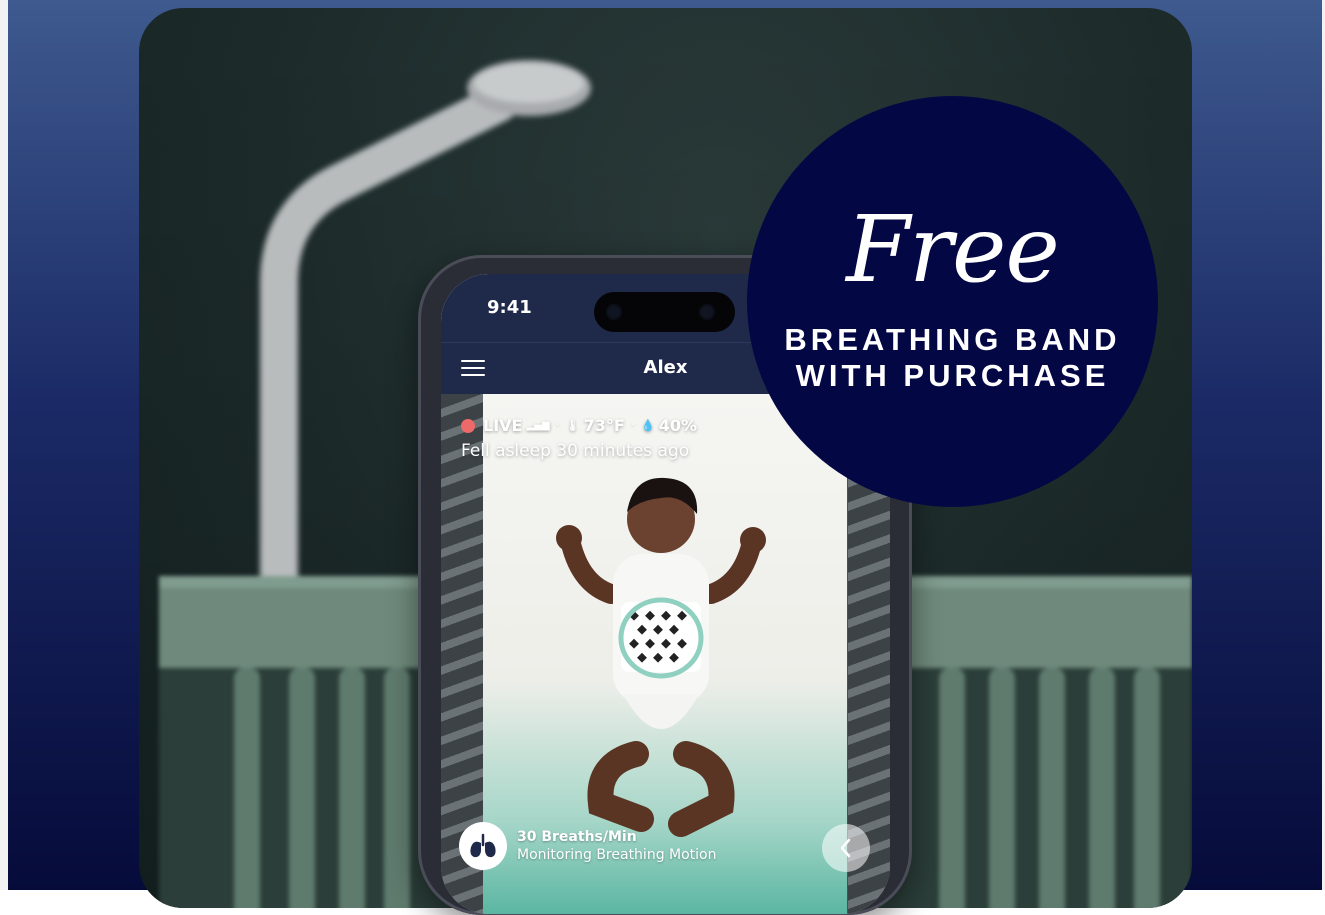 The height and width of the screenshot is (915, 1325). Describe the element at coordinates (577, 837) in the screenshot. I see `breath-rate: 30 Breaths/Min` at that location.